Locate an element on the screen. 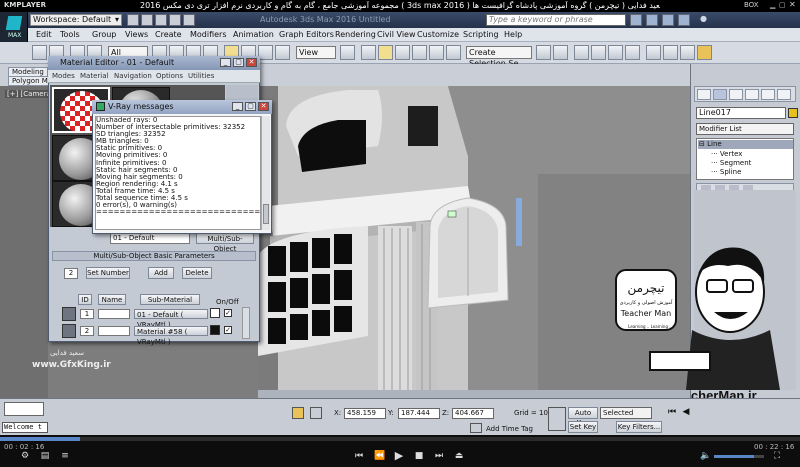  submaterial-1-onoff: ✓ is located at coordinates (228, 313).